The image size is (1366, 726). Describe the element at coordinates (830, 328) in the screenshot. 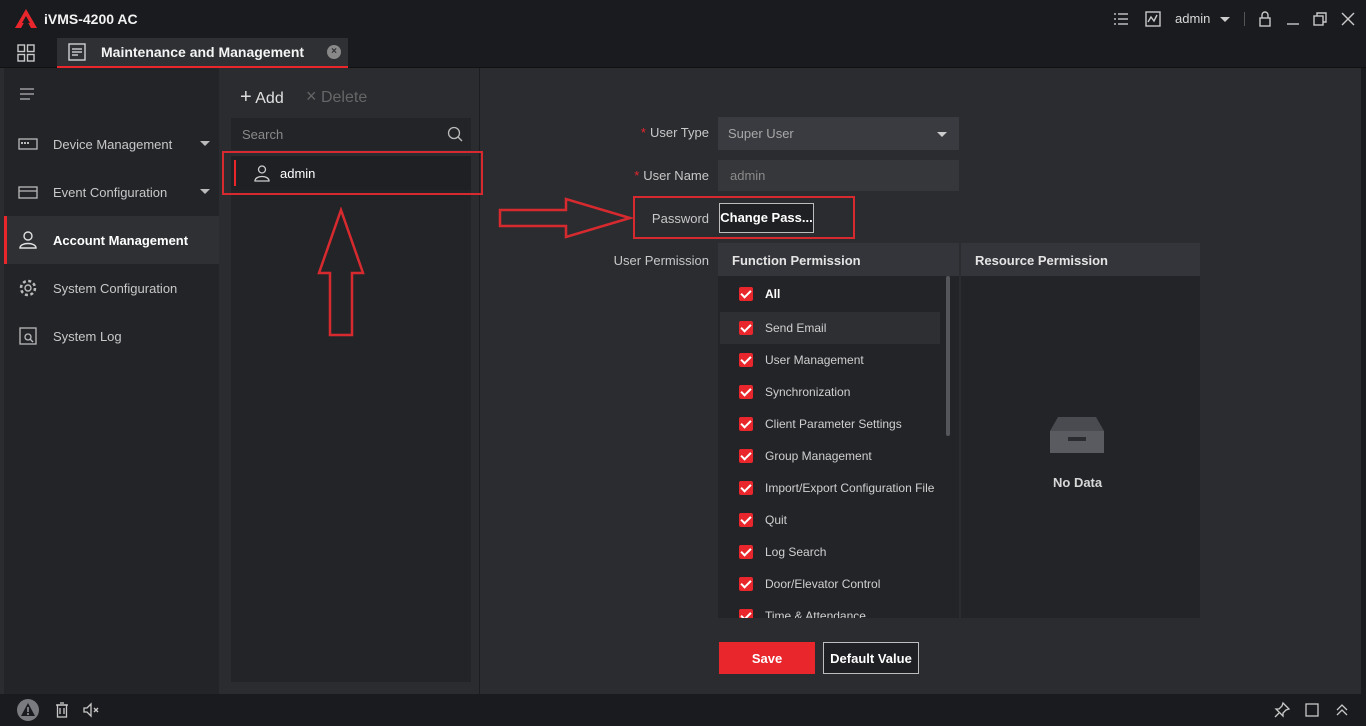

I see `permission-item: Send Email` at that location.